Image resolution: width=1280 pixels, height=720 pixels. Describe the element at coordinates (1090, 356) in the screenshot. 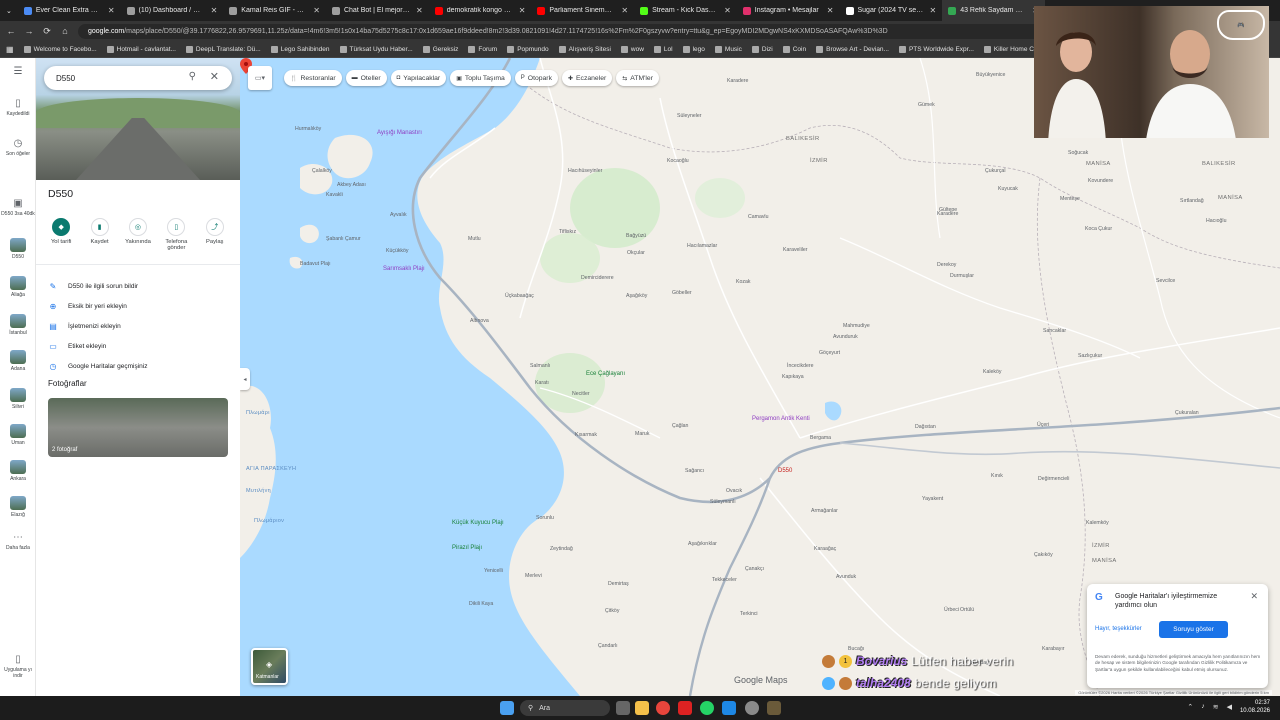

I see `map-place-label: Sazlıçukur` at that location.